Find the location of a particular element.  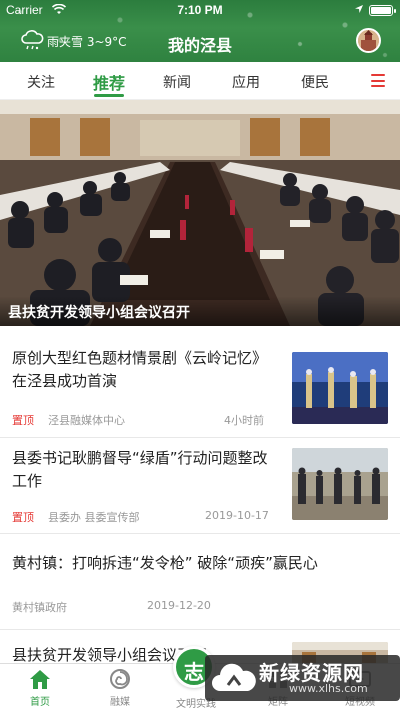

nav-media: 融媒 is located at coordinates (120, 687).